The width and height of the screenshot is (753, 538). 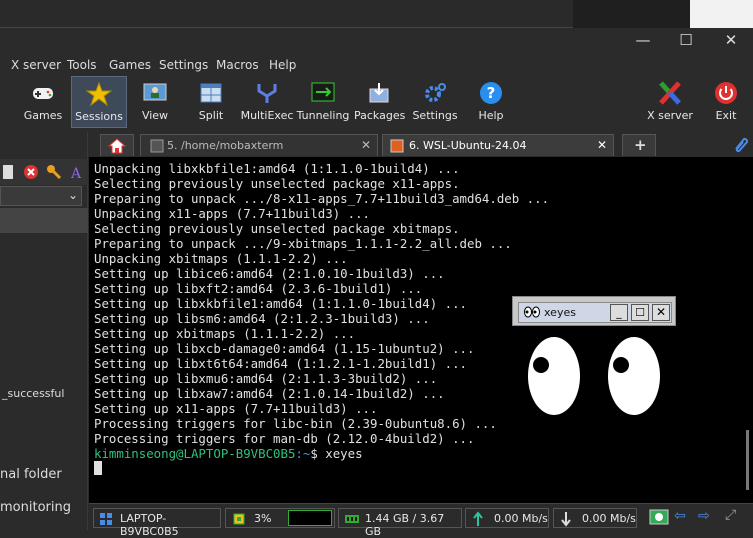 I want to click on tab-wsl-ubuntu: 6. WSL-Ubuntu-24.04 ✕, so click(x=498, y=145).